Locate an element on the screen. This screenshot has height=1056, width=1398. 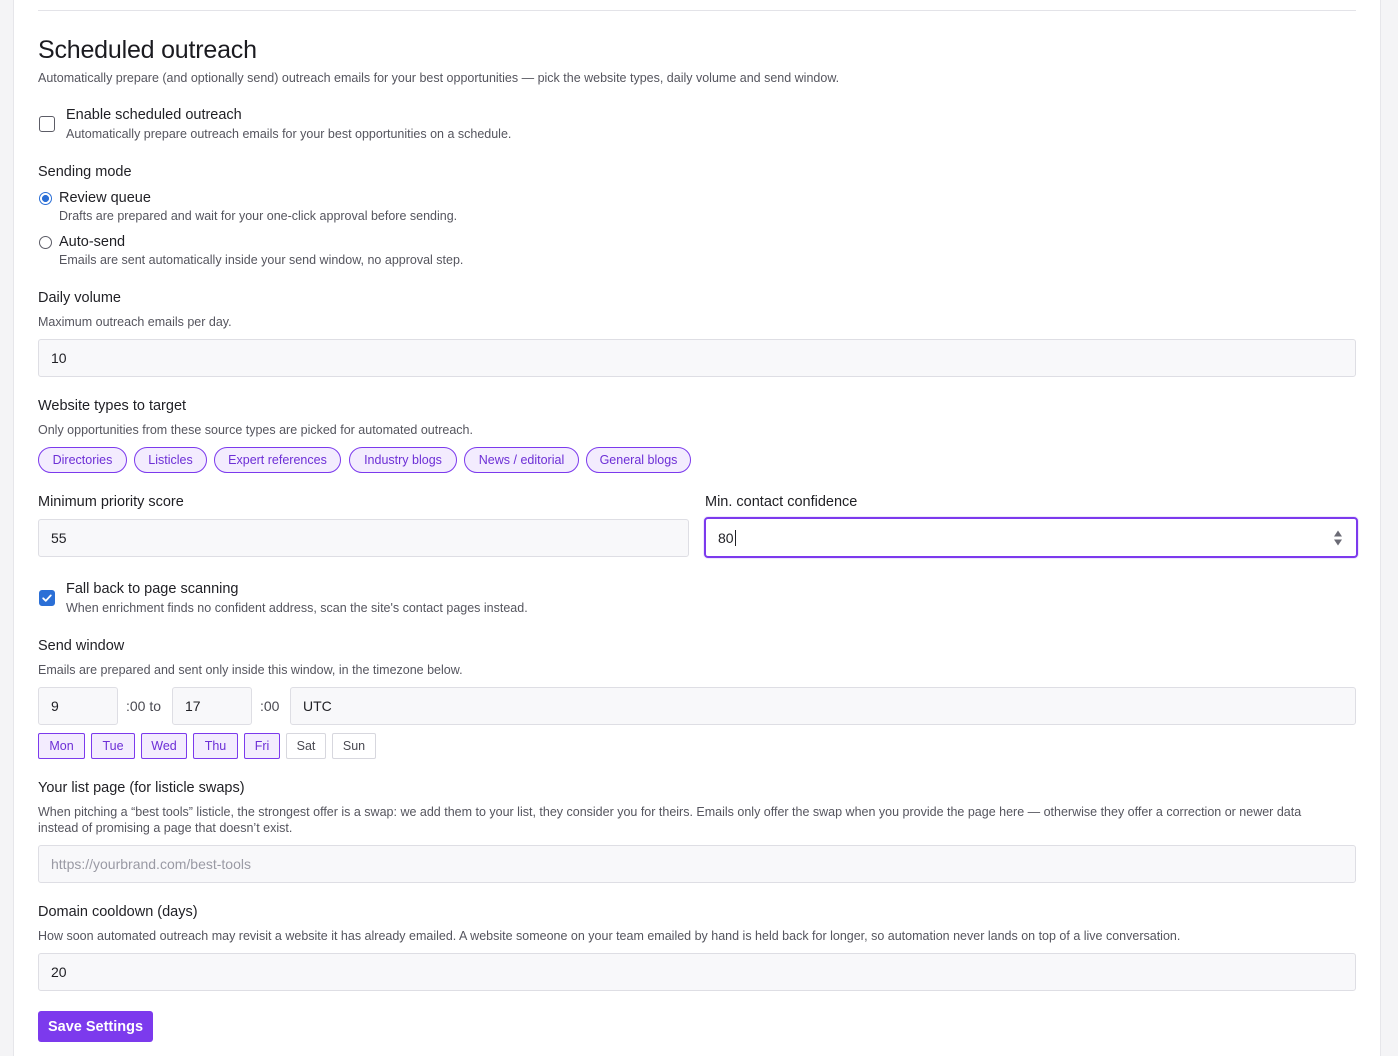
chip-listicles: Listicles is located at coordinates (170, 460).